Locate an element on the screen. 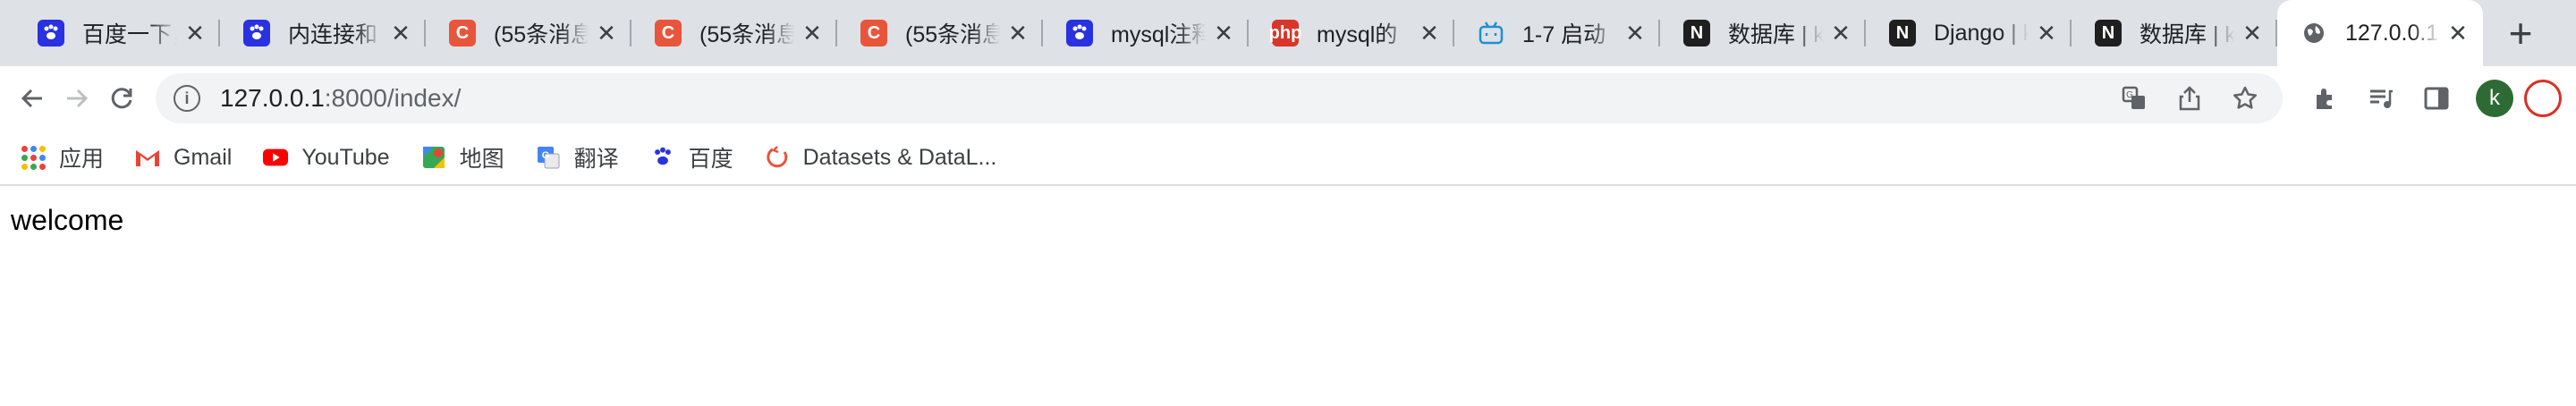  datasets-icon is located at coordinates (777, 157).